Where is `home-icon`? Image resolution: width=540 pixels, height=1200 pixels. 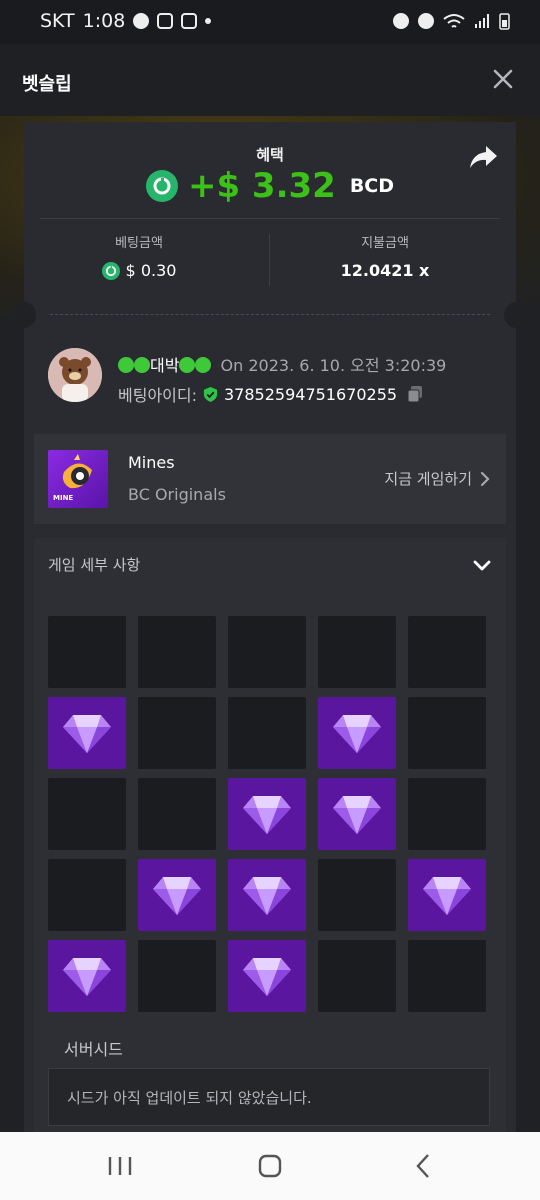
home-icon is located at coordinates (270, 1166).